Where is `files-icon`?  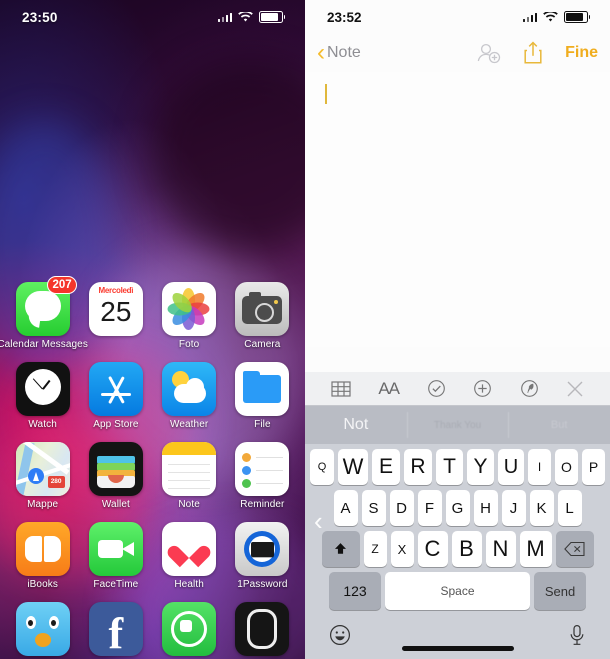 files-icon is located at coordinates (262, 389).